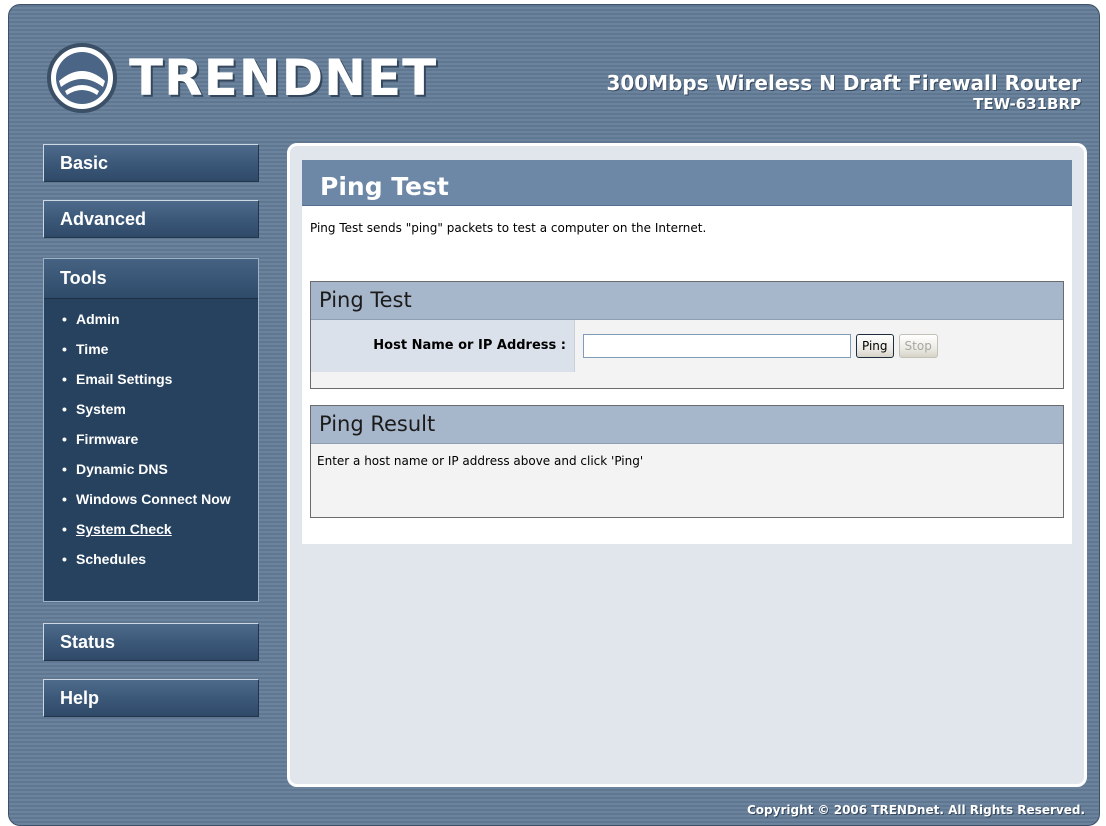  What do you see at coordinates (92, 349) in the screenshot?
I see `tools-item-label: Time` at bounding box center [92, 349].